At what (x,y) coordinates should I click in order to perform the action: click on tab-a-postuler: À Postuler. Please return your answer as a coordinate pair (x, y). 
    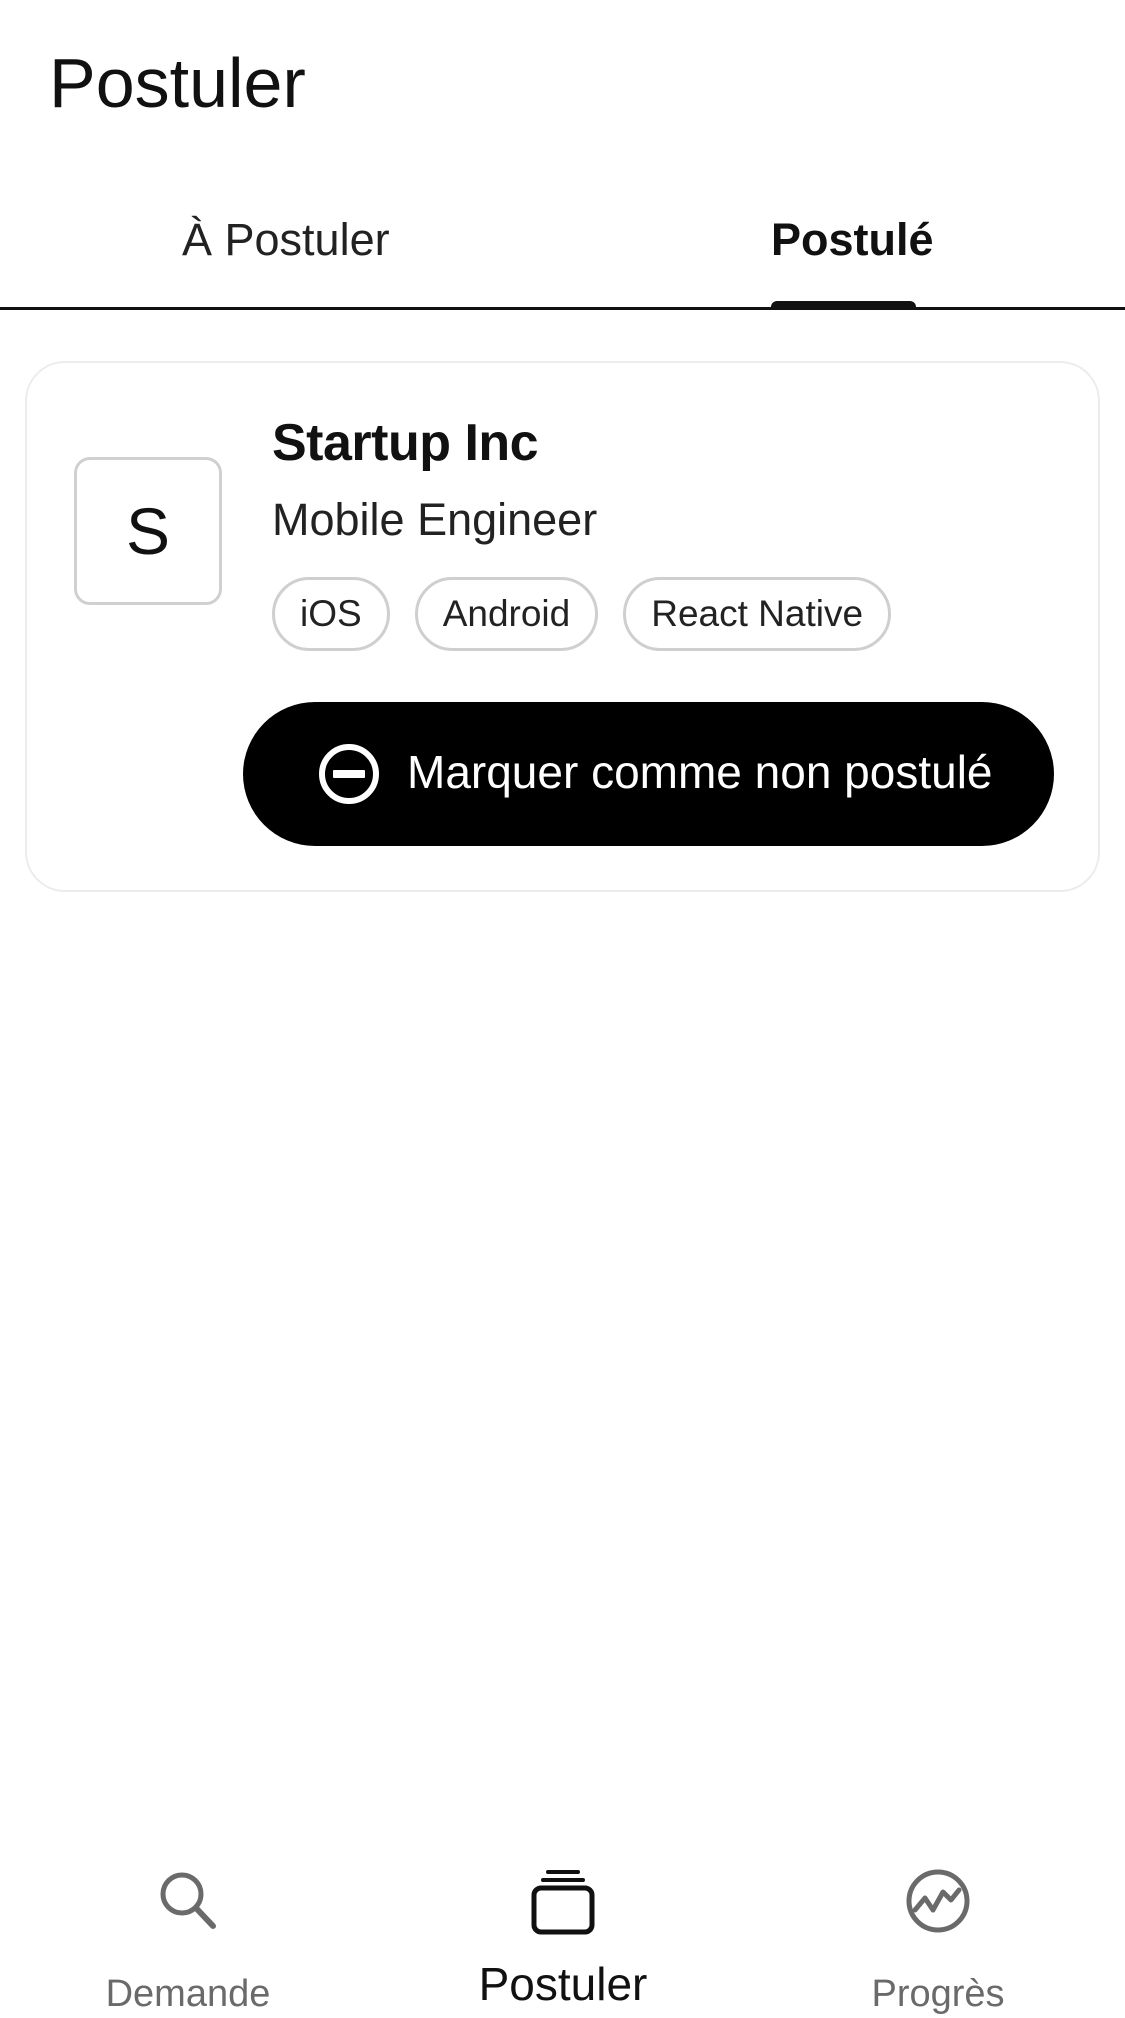
    Looking at the image, I should click on (286, 240).